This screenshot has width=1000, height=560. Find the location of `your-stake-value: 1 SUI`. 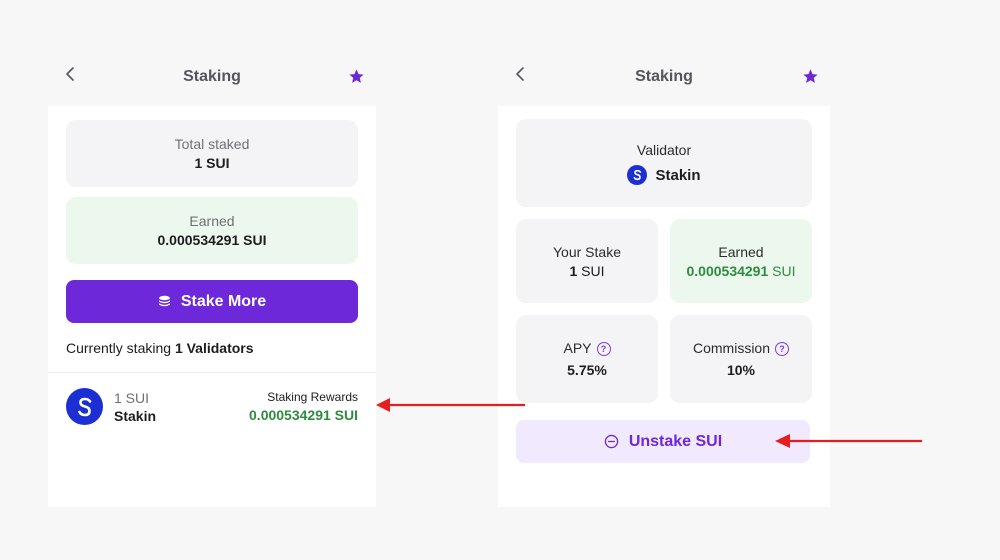

your-stake-value: 1 SUI is located at coordinates (586, 271).